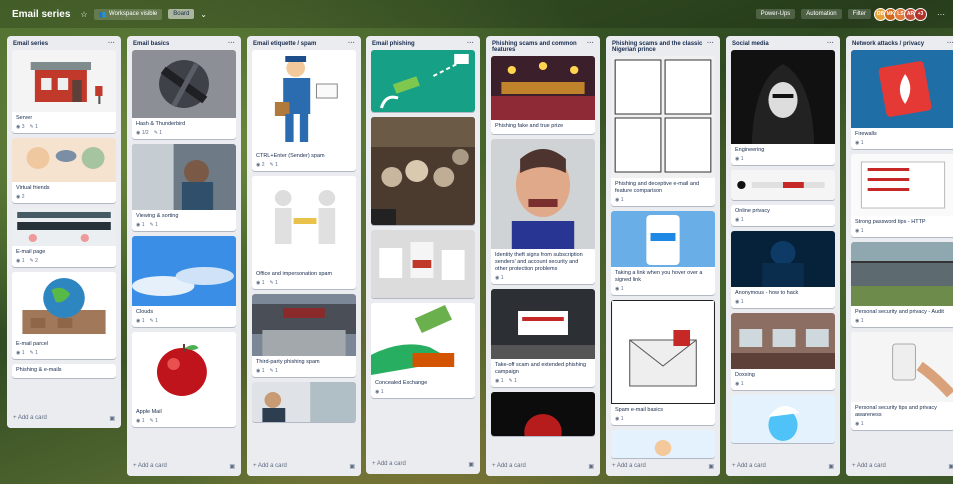 The width and height of the screenshot is (953, 484). What do you see at coordinates (184, 94) in the screenshot?
I see `card: Hash & Thunderbird ◉ 1/2 ✎ 1` at bounding box center [184, 94].